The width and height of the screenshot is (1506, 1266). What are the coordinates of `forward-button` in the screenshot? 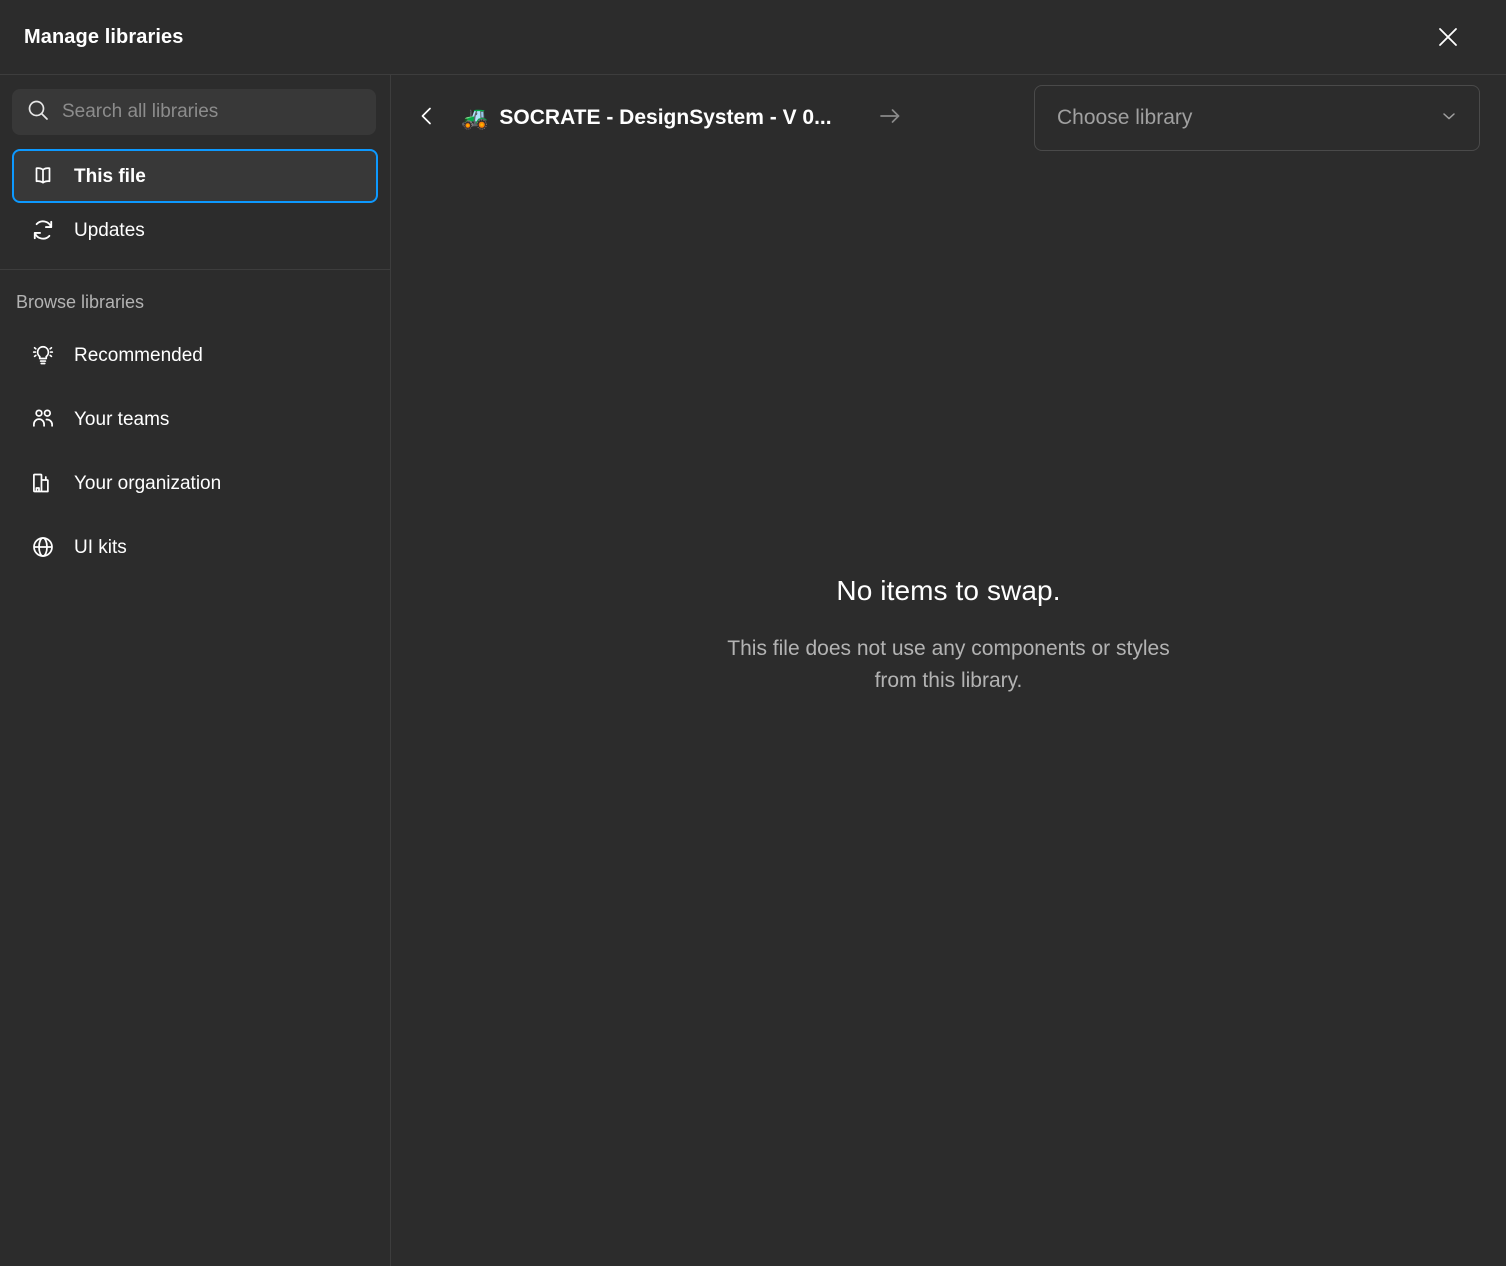 It's located at (890, 118).